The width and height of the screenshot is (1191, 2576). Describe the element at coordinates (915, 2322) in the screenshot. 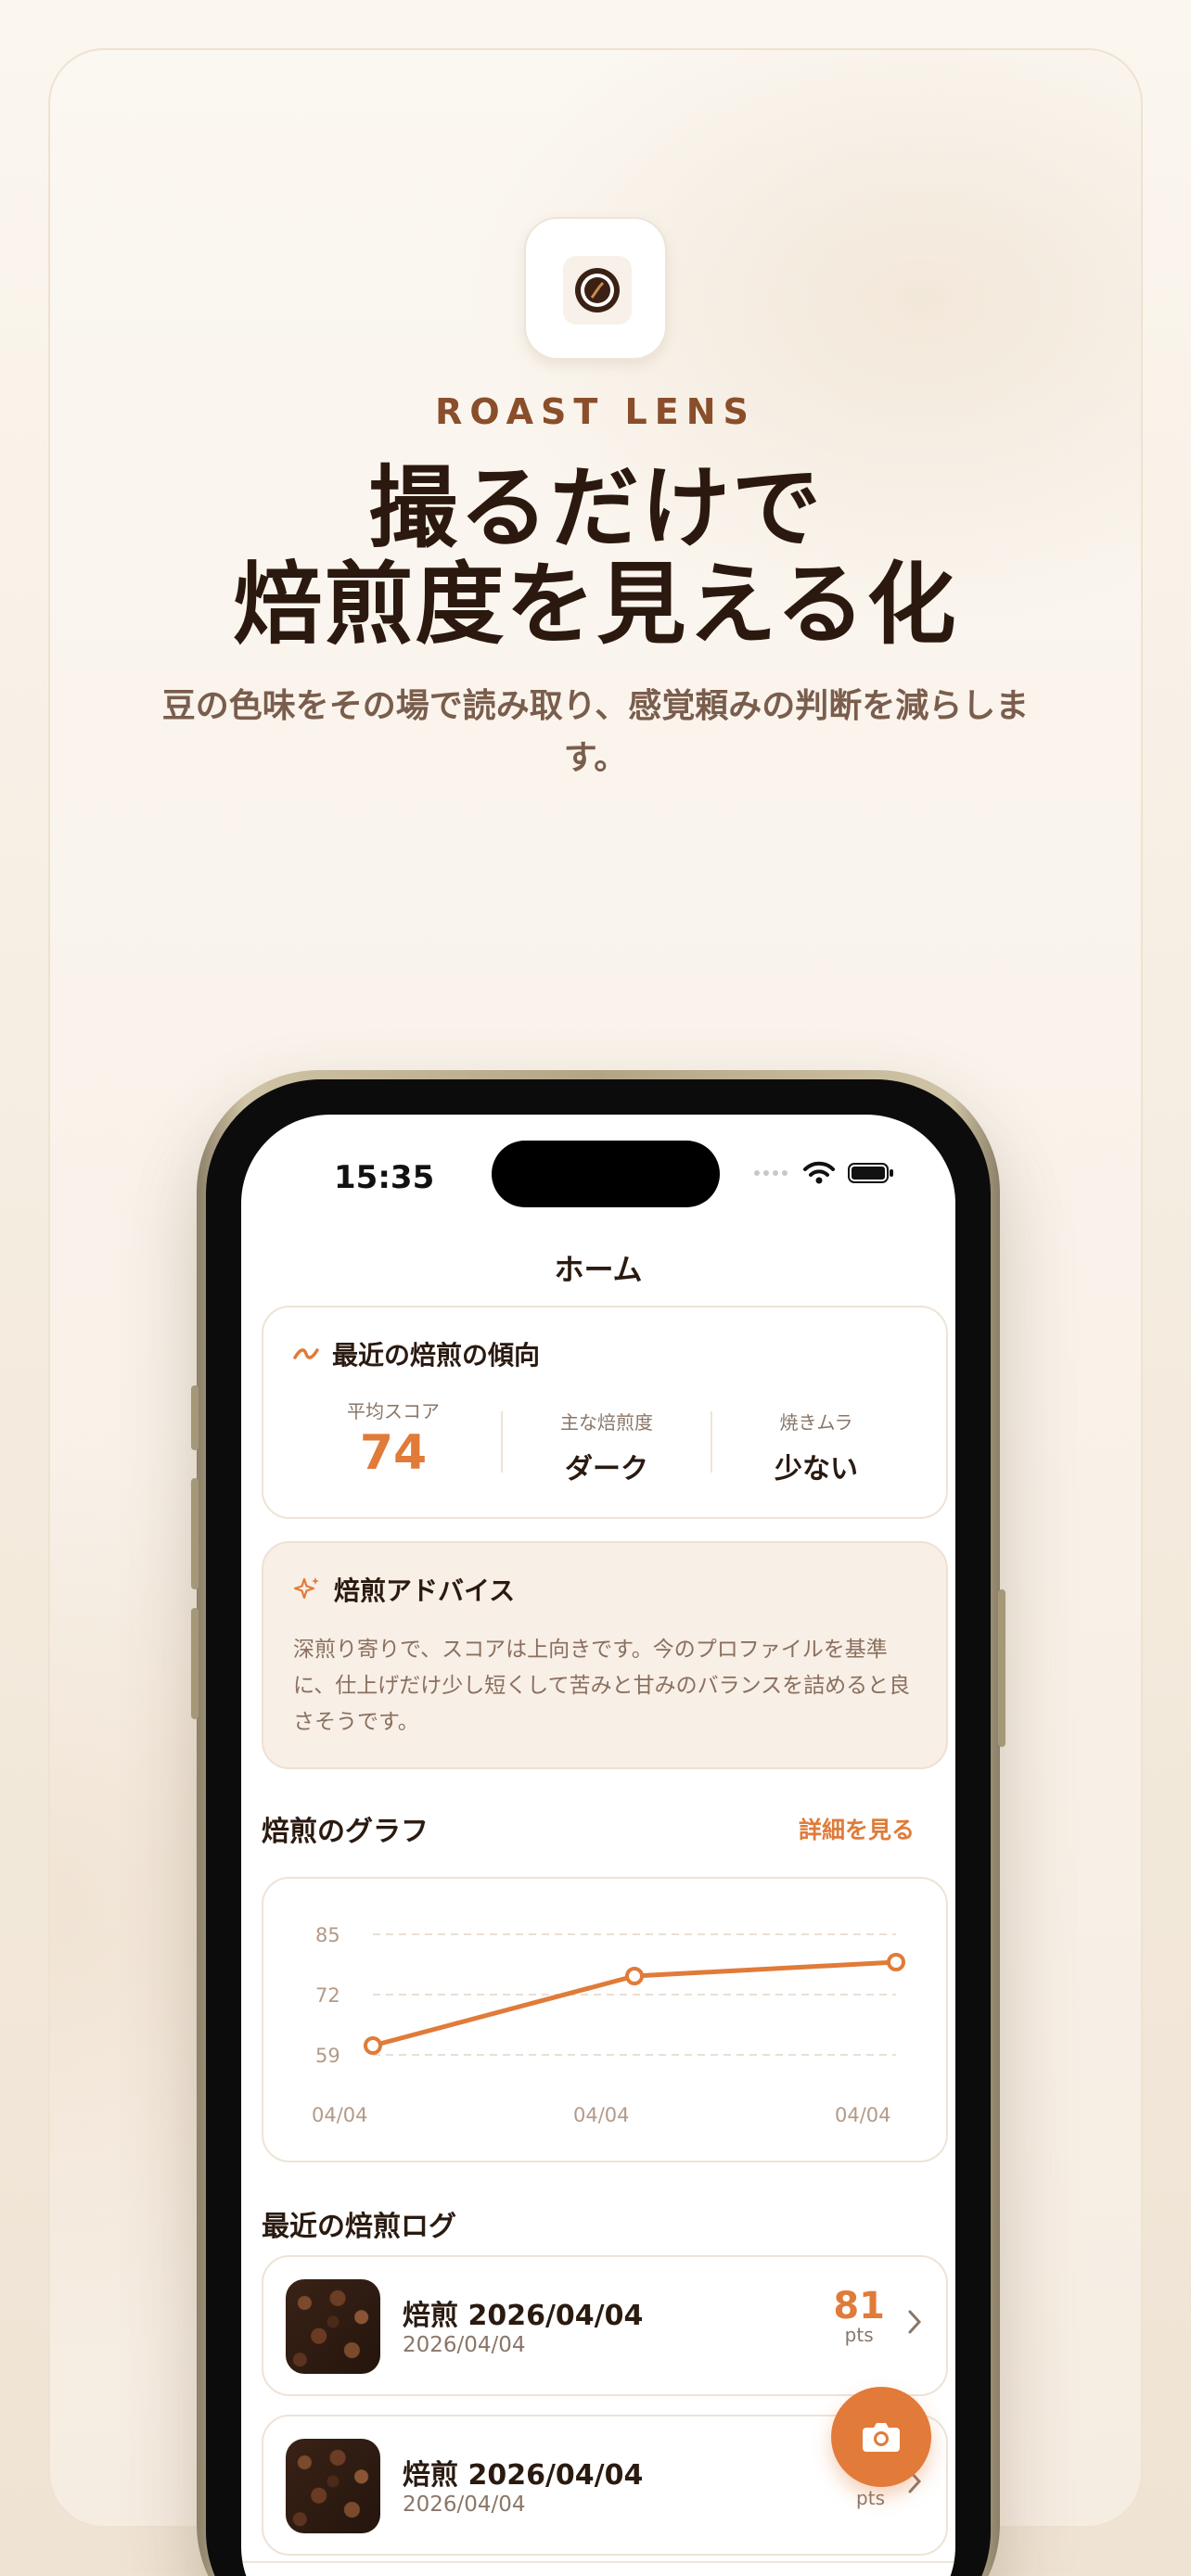

I see `chevron-right-icon` at that location.